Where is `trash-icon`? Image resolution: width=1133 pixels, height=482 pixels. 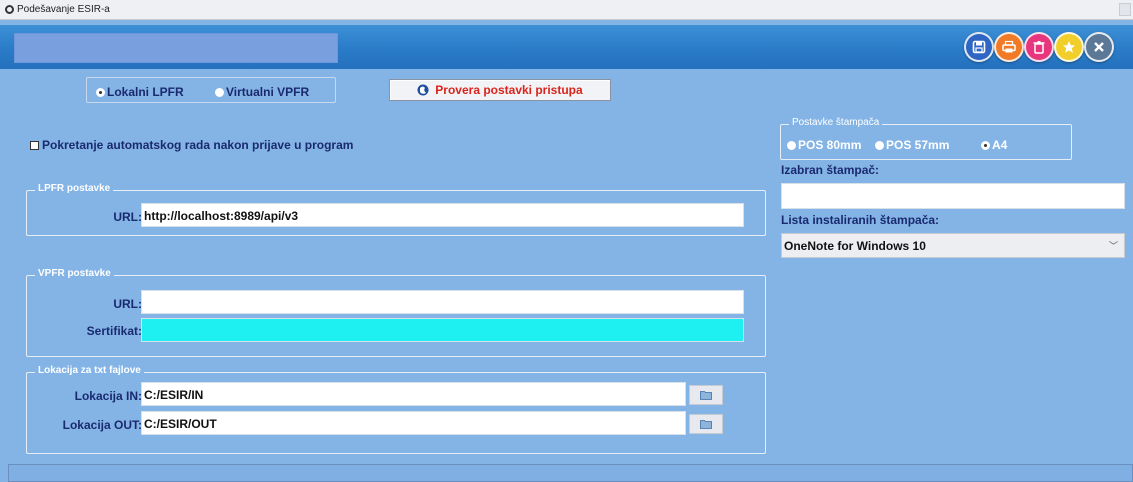
trash-icon is located at coordinates (1039, 47).